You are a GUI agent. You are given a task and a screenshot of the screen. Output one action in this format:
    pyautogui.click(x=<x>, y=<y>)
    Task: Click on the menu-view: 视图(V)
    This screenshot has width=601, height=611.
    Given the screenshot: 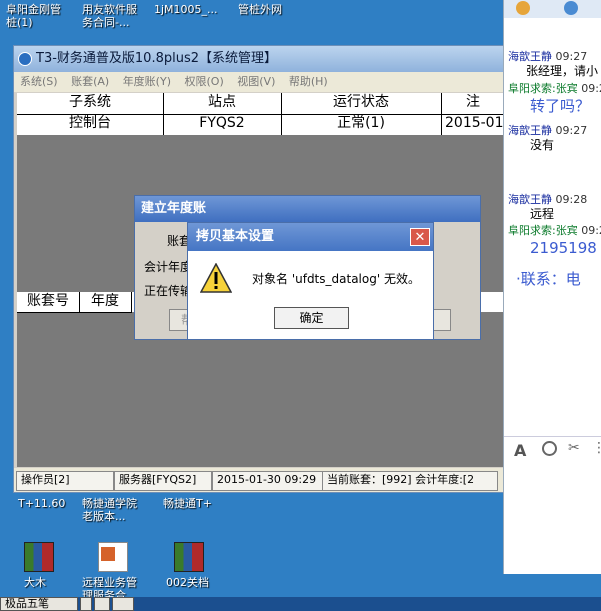 What is the action you would take?
    pyautogui.click(x=256, y=81)
    